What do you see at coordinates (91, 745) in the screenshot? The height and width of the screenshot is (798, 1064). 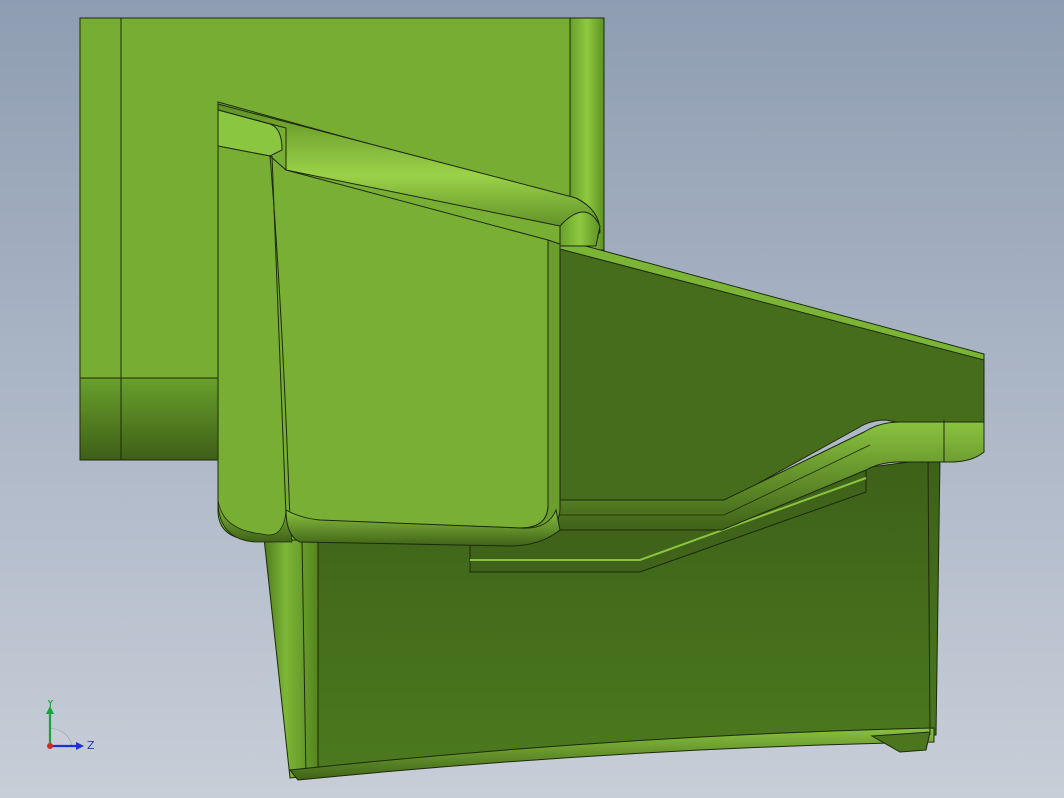 I see `z-axis-label: Z` at bounding box center [91, 745].